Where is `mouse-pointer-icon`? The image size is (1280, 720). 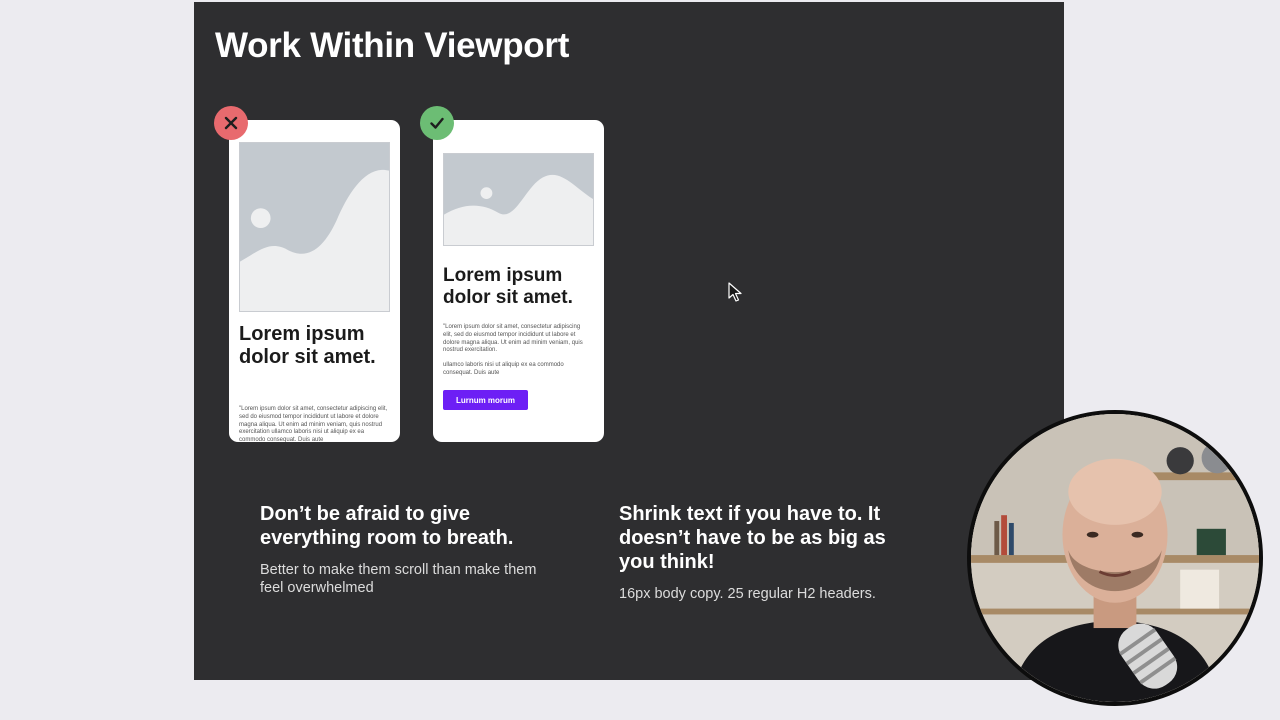 mouse-pointer-icon is located at coordinates (736, 292).